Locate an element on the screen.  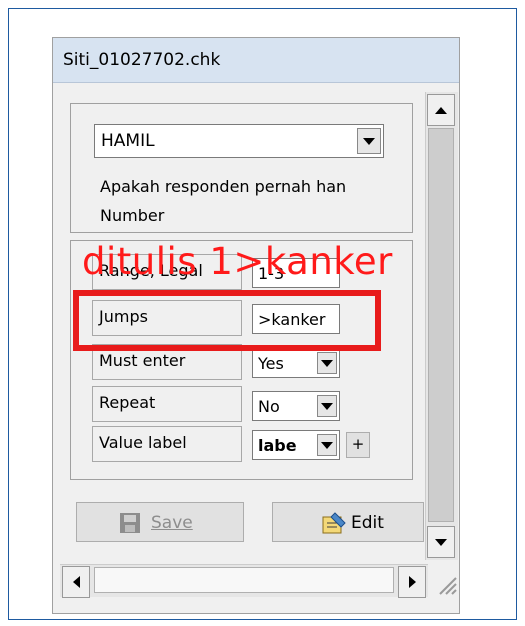
repeat-select: No is located at coordinates (296, 406).